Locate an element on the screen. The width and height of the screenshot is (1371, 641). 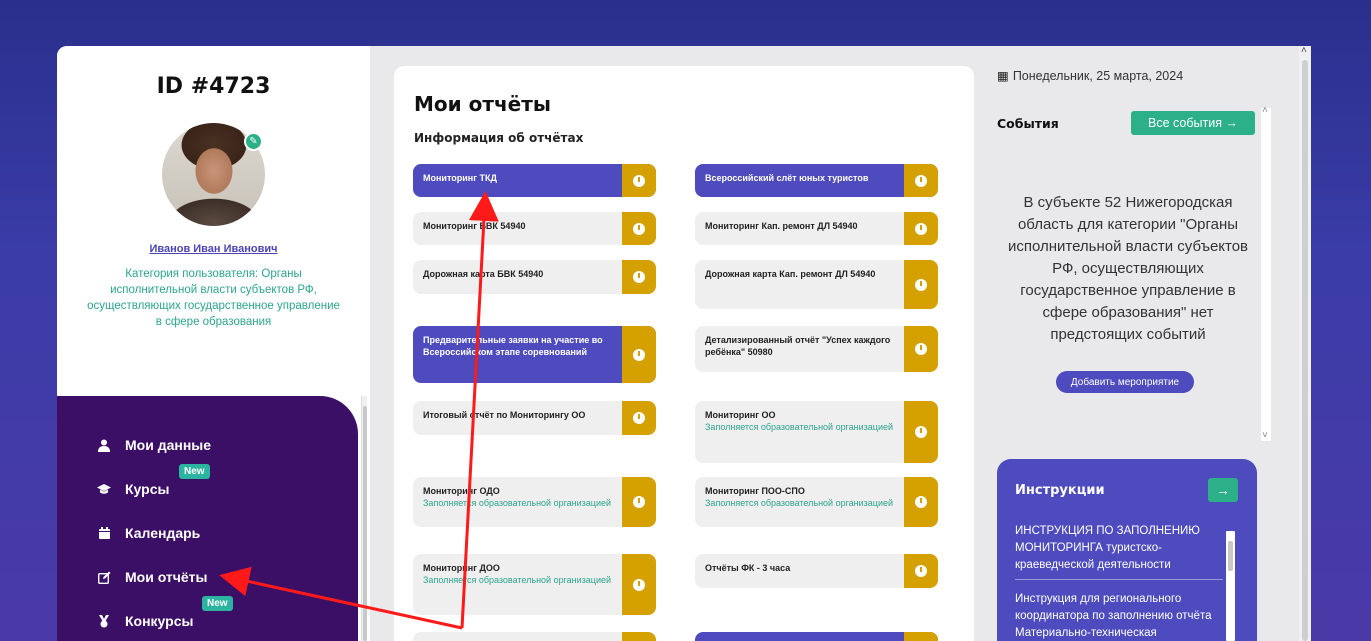
scroll-up-icon: ˄ is located at coordinates (1304, 50).